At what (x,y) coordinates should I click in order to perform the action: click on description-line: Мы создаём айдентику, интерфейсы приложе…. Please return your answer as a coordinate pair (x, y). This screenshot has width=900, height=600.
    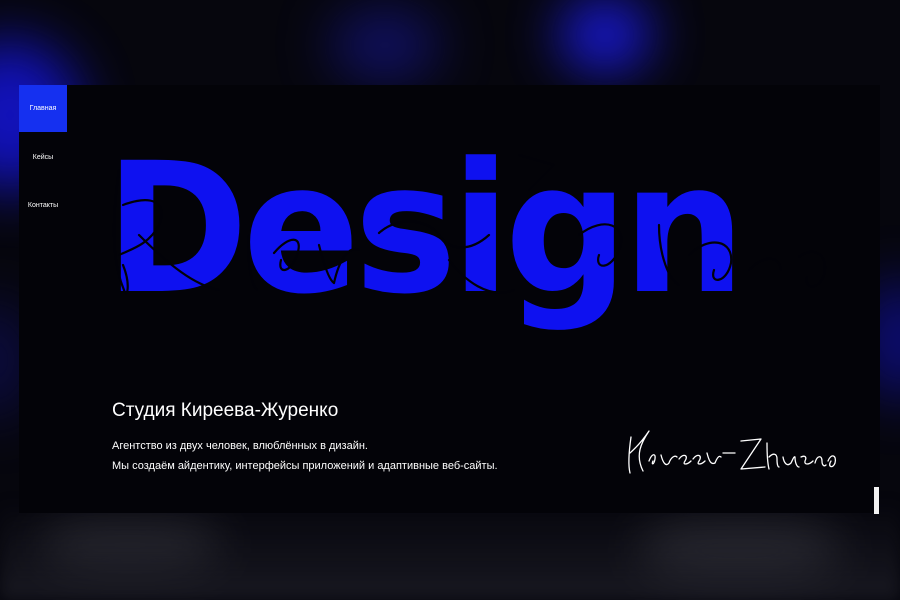
    Looking at the image, I should click on (305, 466).